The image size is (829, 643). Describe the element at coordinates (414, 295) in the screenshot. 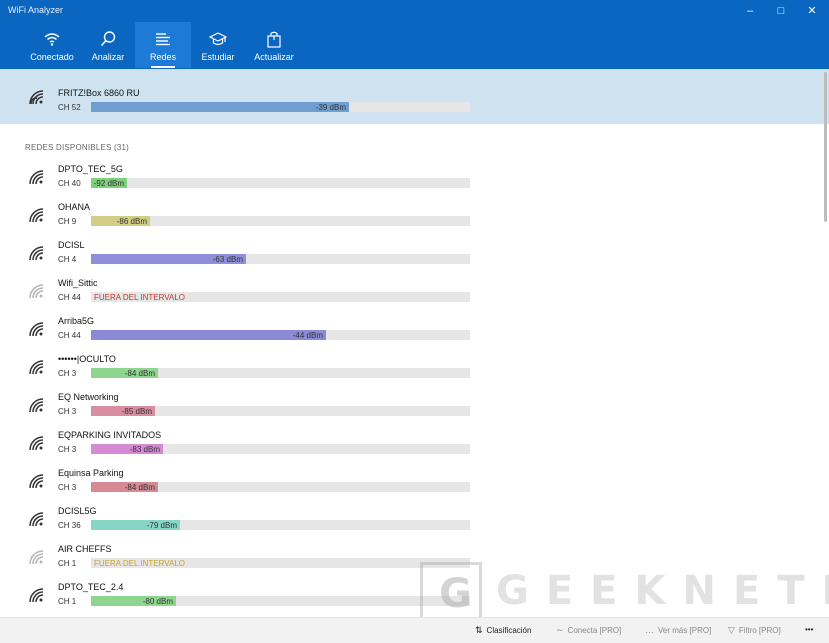

I see `network-row: Wifi_Sittic CH 44 FUERA DEL INTERVALO` at that location.